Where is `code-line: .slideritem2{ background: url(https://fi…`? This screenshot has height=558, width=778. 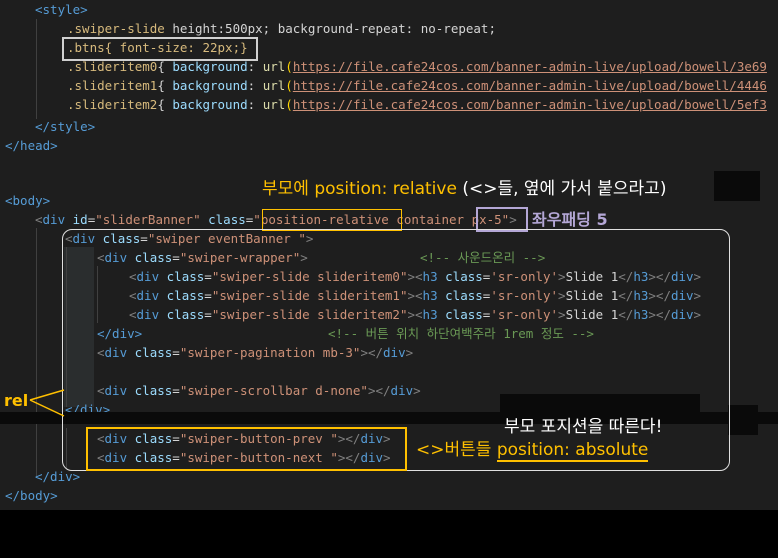
code-line: .slideritem2{ background: url(https://fi… is located at coordinates (417, 104).